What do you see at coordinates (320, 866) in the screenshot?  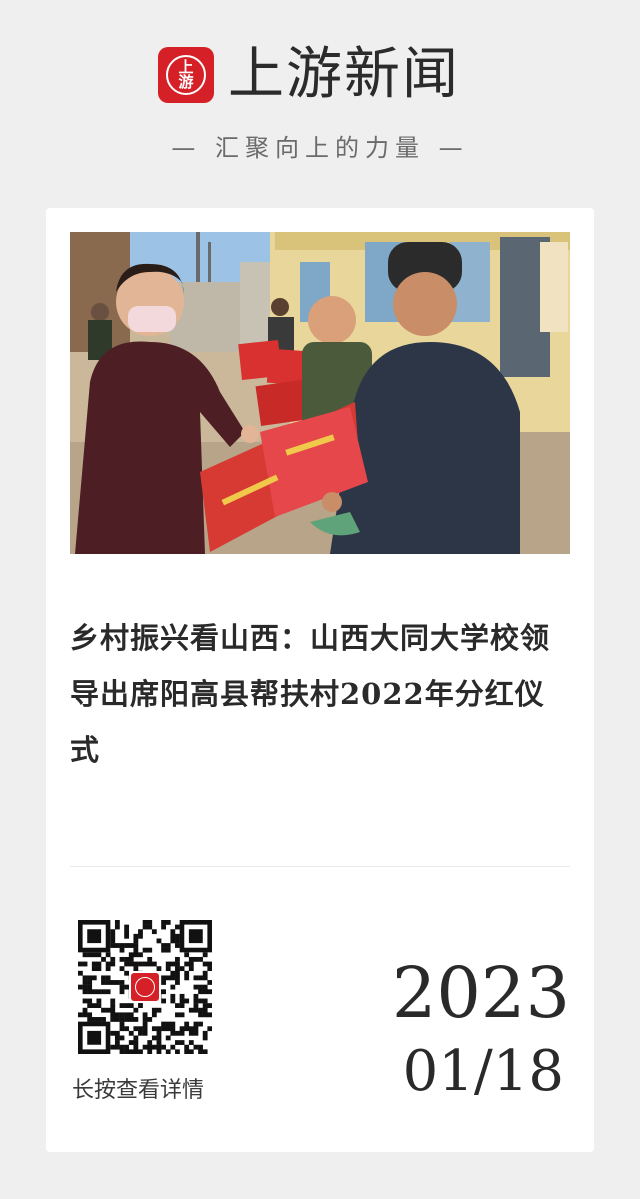 I see `divider` at bounding box center [320, 866].